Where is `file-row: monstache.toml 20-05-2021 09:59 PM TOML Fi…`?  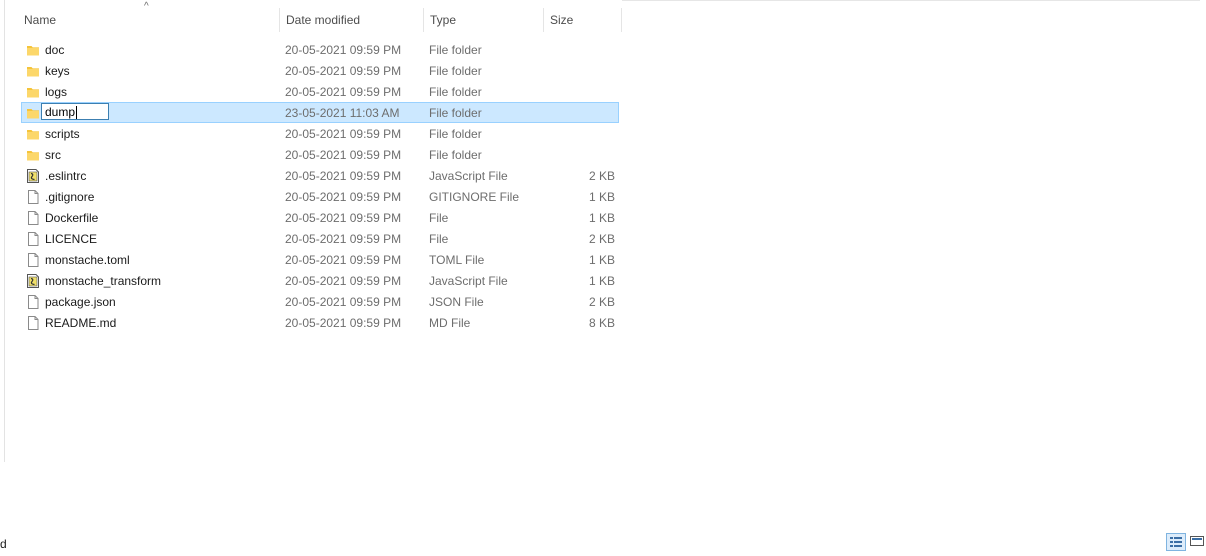 file-row: monstache.toml 20-05-2021 09:59 PM TOML Fi… is located at coordinates (320, 259).